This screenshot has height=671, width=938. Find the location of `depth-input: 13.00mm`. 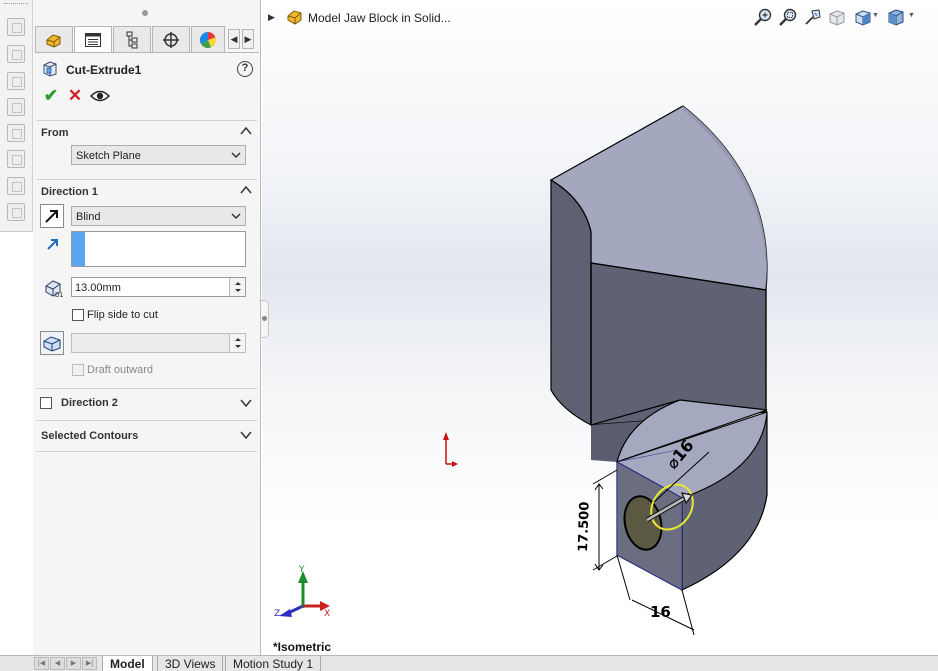

depth-input: 13.00mm is located at coordinates (158, 287).